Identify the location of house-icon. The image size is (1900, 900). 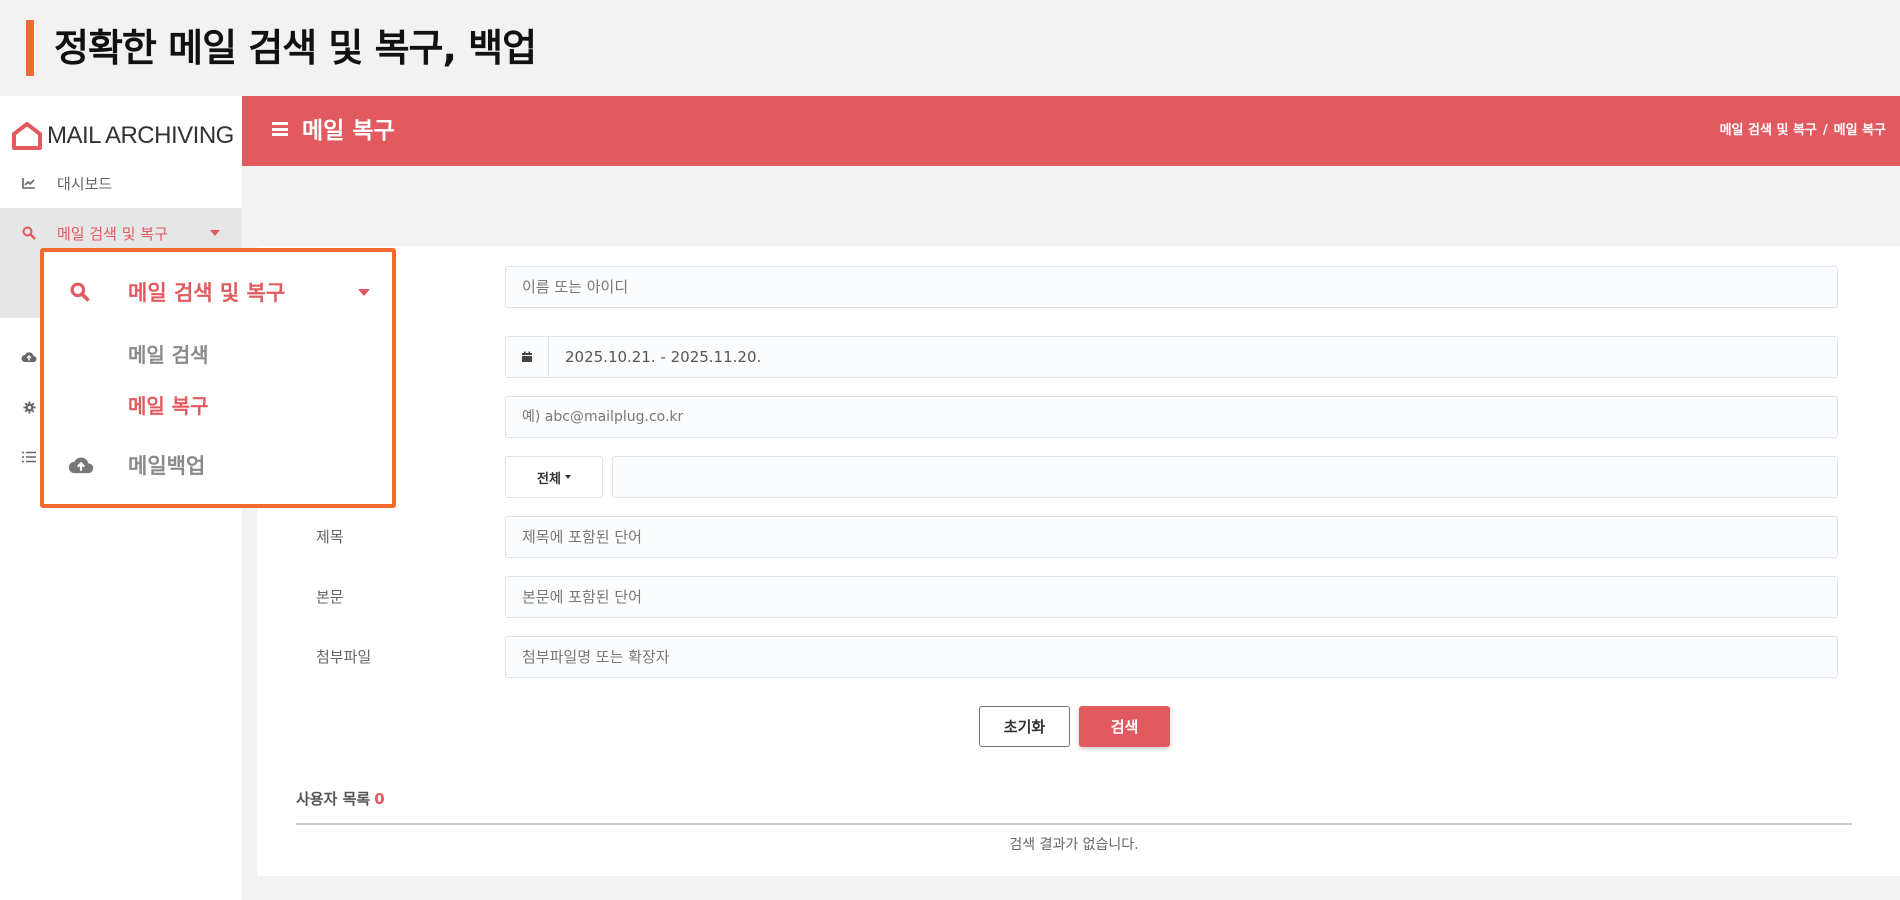
(27, 136).